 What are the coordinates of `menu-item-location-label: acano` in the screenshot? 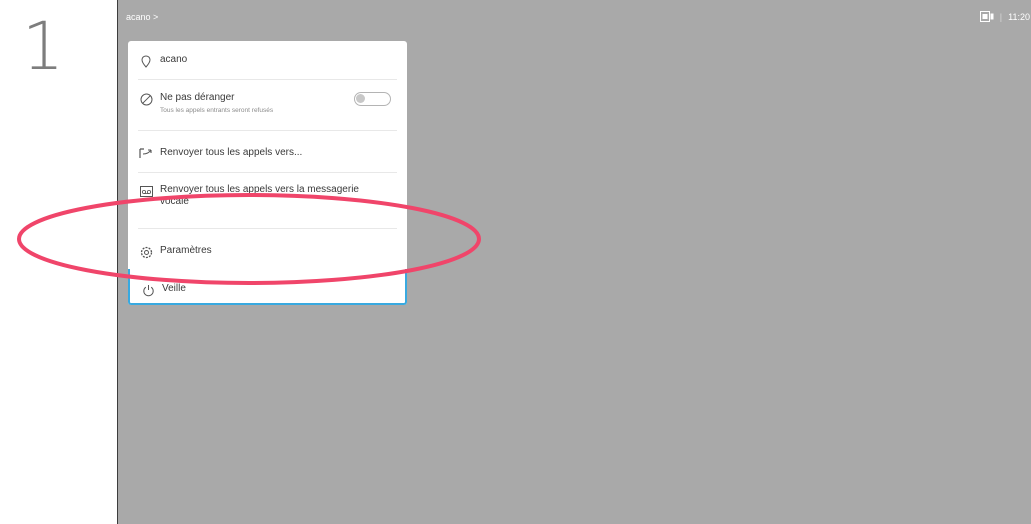 It's located at (174, 59).